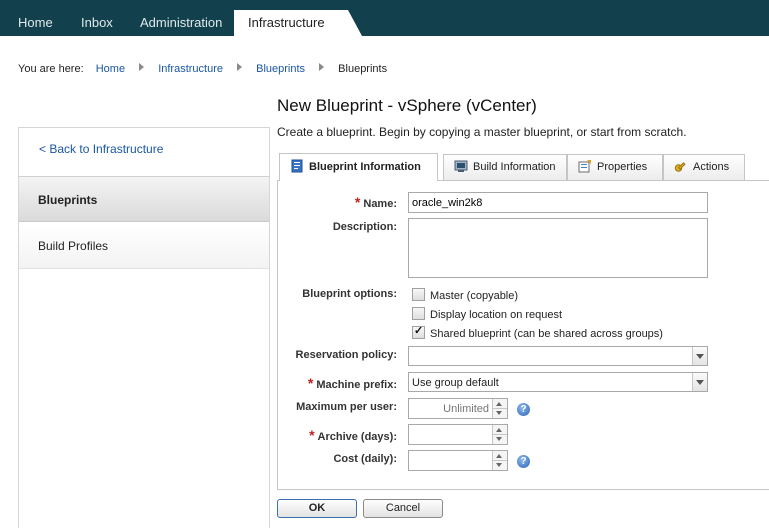 The width and height of the screenshot is (769, 528). I want to click on back-to-infrastructure-link: < Back to Infrastructure, so click(101, 149).